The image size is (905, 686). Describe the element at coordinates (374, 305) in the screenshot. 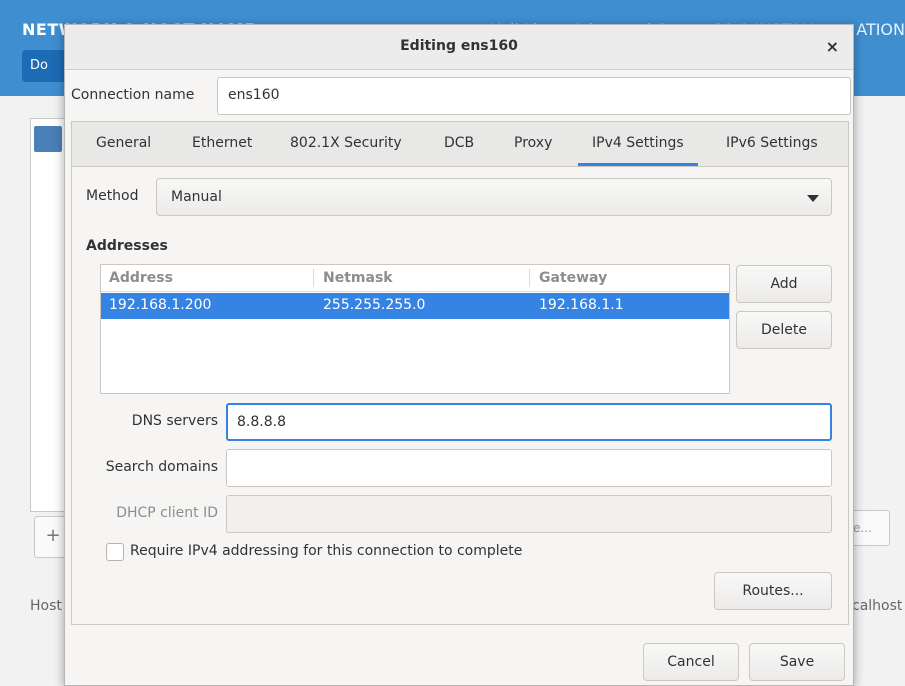

I see `cell-netmask: 255.255.255.0` at that location.